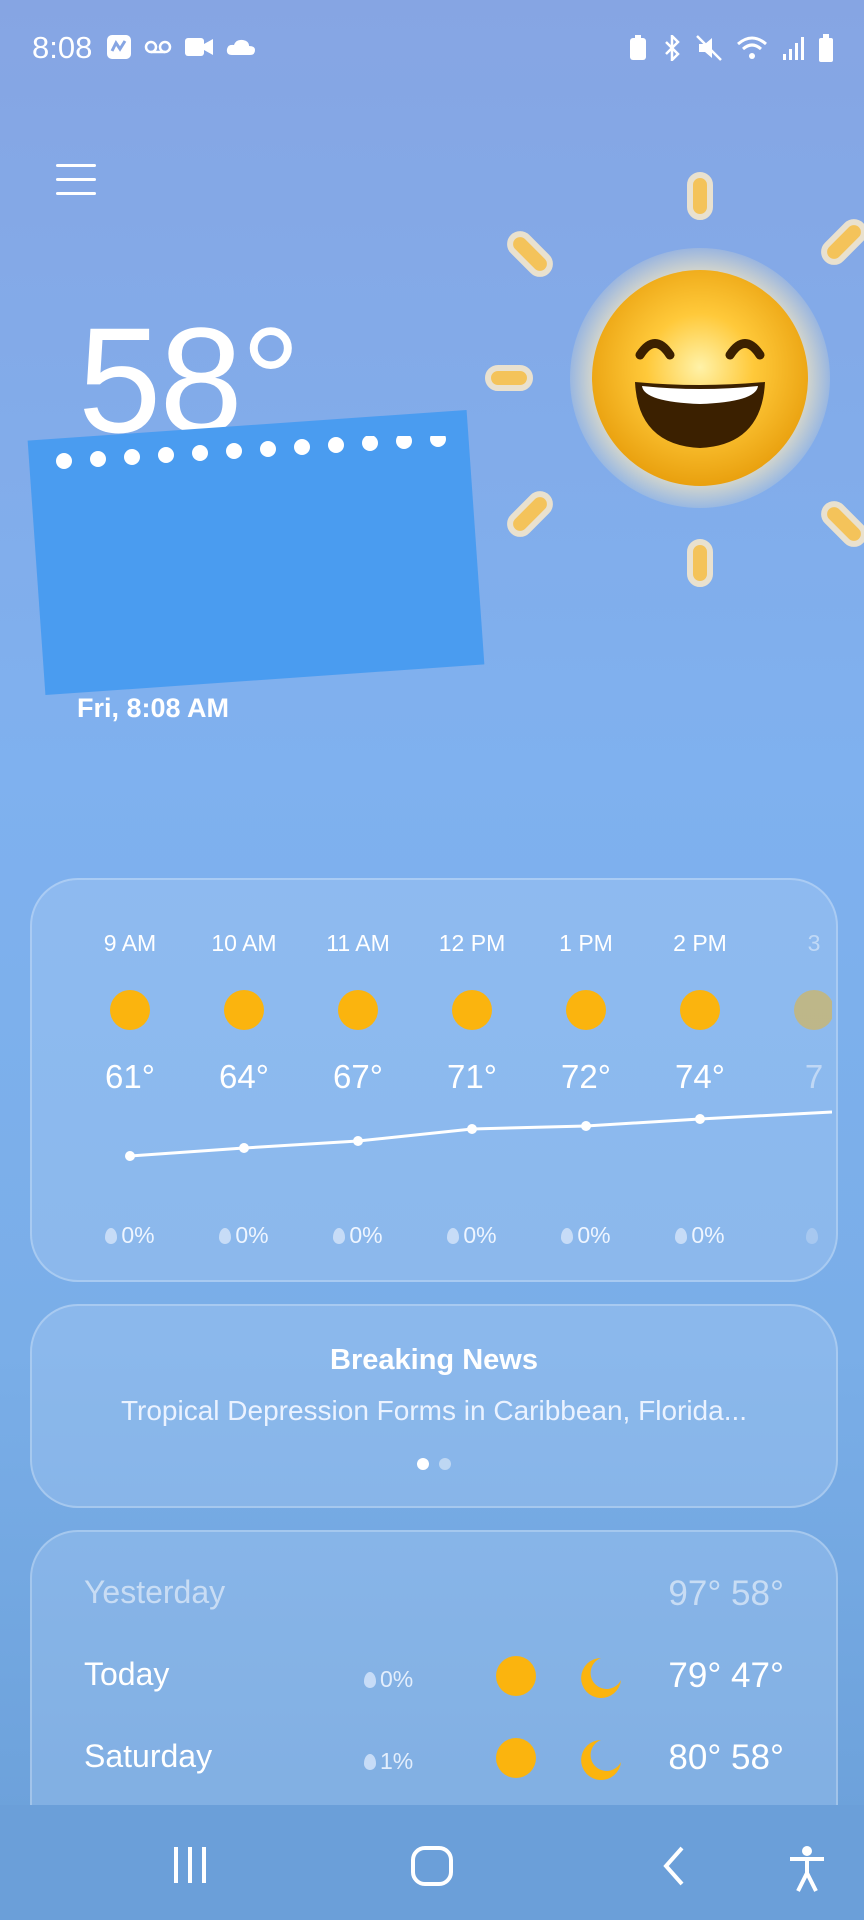 The image size is (864, 1920). What do you see at coordinates (826, 48) in the screenshot?
I see `battery-icon` at bounding box center [826, 48].